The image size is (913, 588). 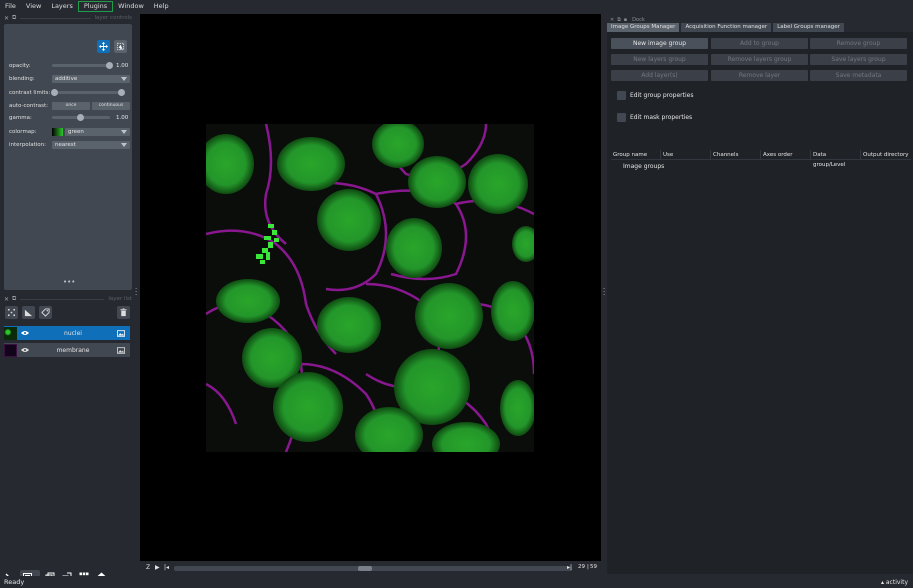 I want to click on save-metadata-button: Save metadata, so click(x=858, y=75).